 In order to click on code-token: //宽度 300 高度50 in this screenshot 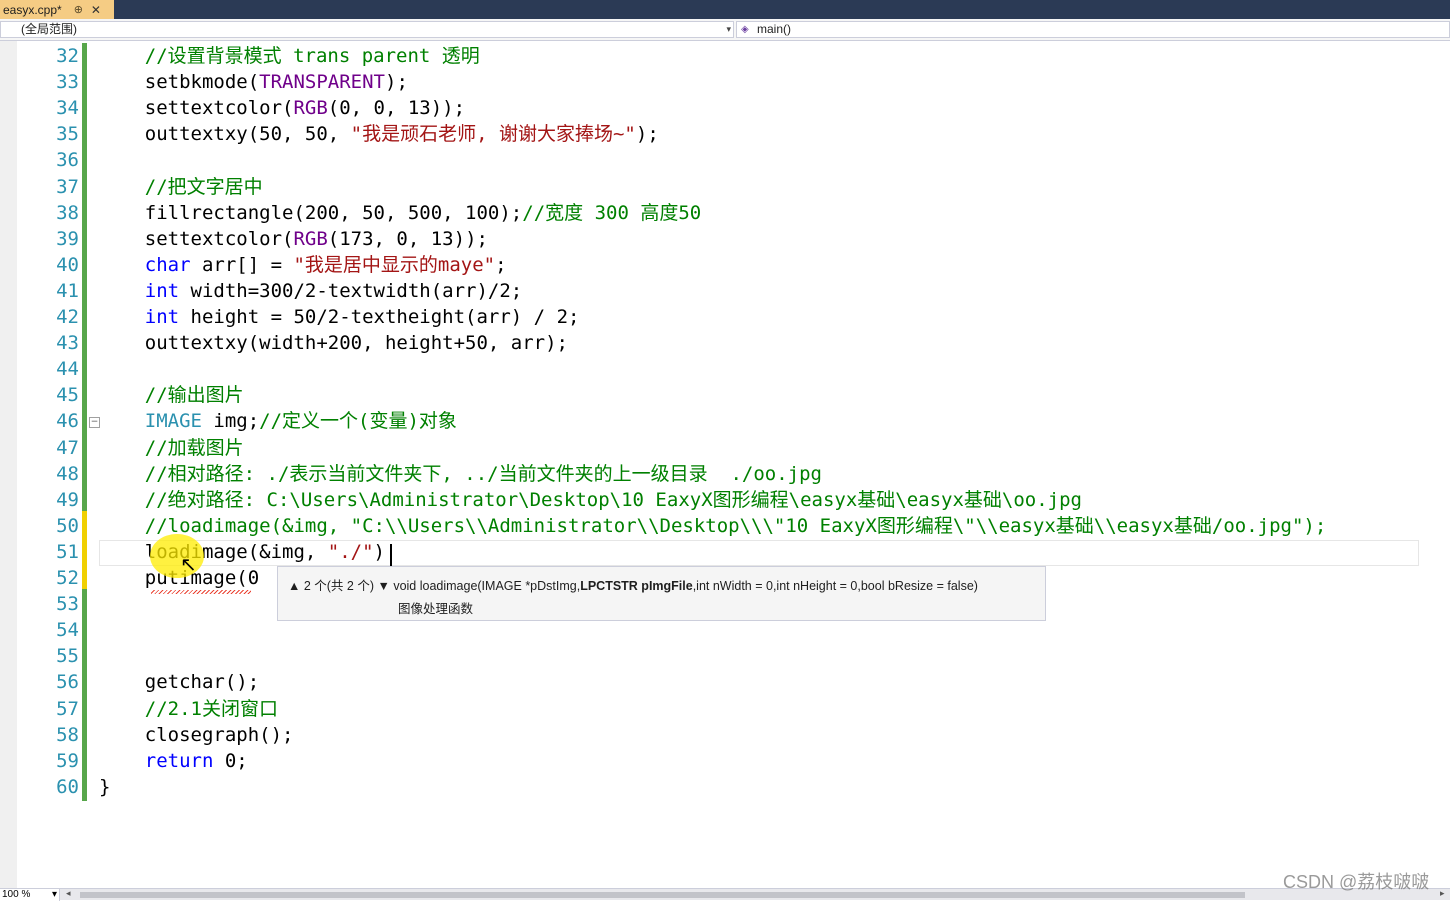, I will do `click(612, 212)`.